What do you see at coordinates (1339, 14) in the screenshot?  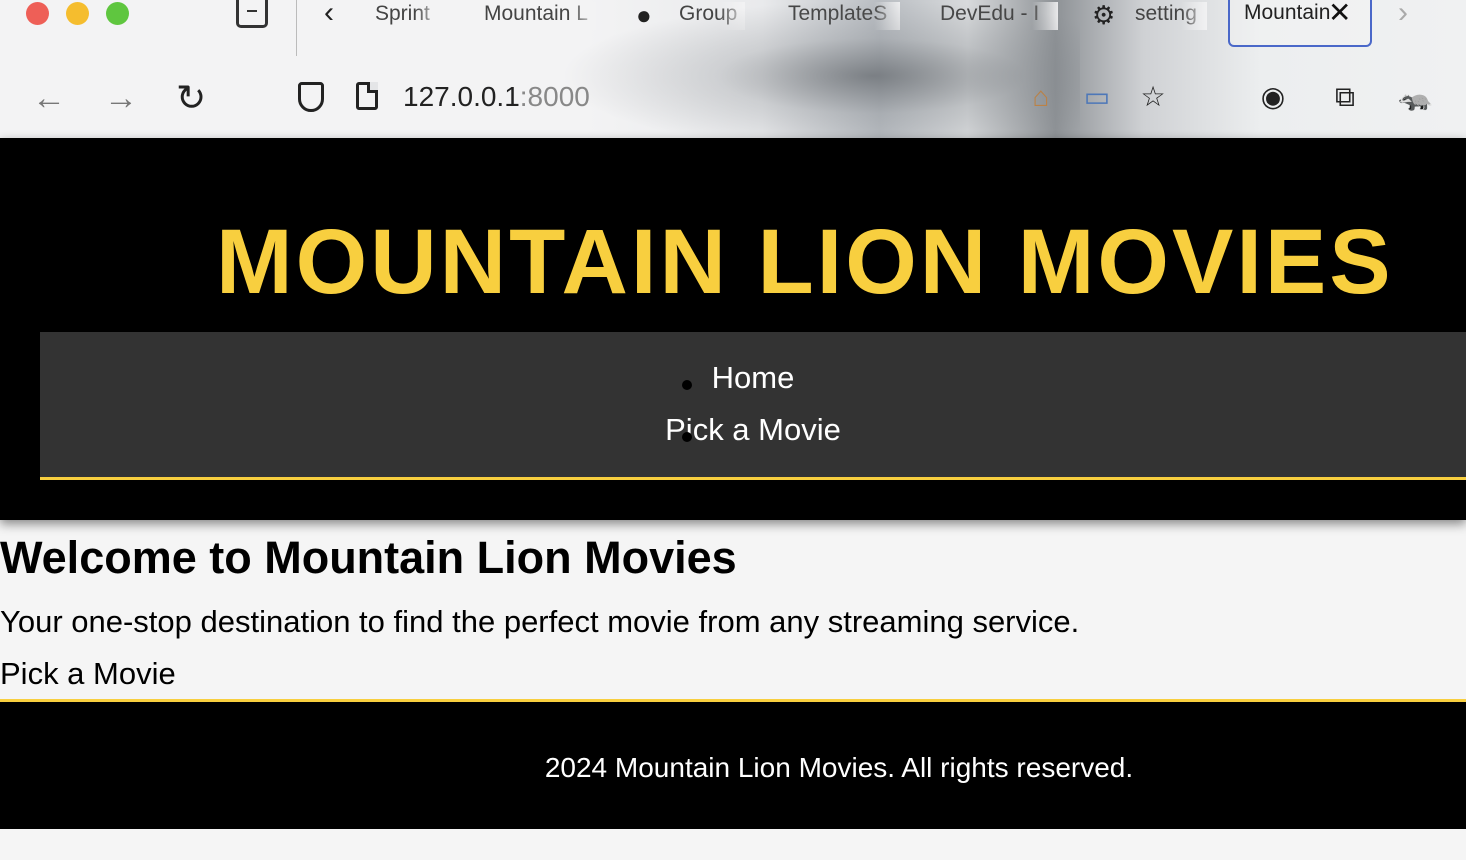 I see `close-tab-icon: ✕` at bounding box center [1339, 14].